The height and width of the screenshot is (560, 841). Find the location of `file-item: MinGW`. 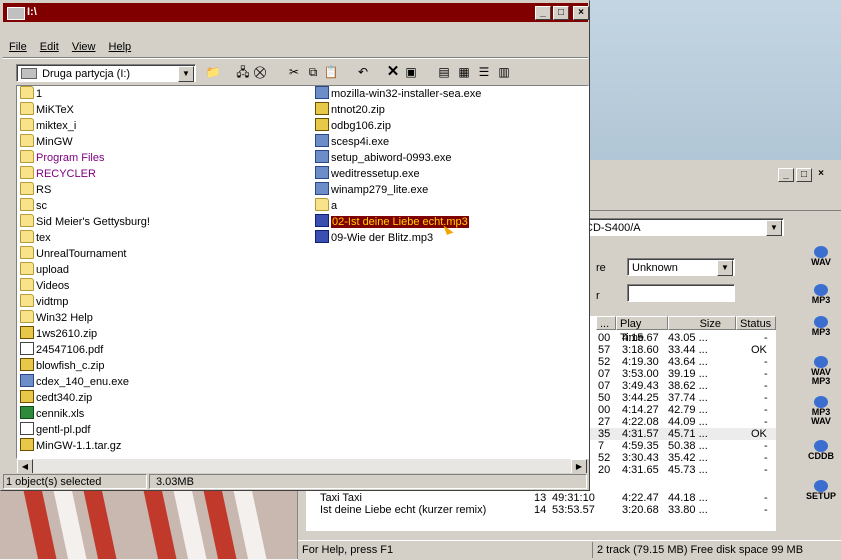

file-item: MinGW is located at coordinates (46, 142).